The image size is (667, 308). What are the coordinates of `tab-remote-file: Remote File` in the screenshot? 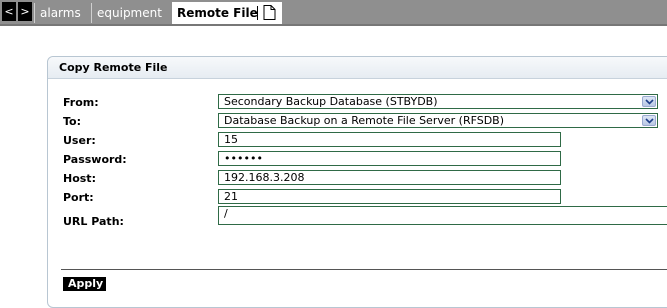 It's located at (227, 13).